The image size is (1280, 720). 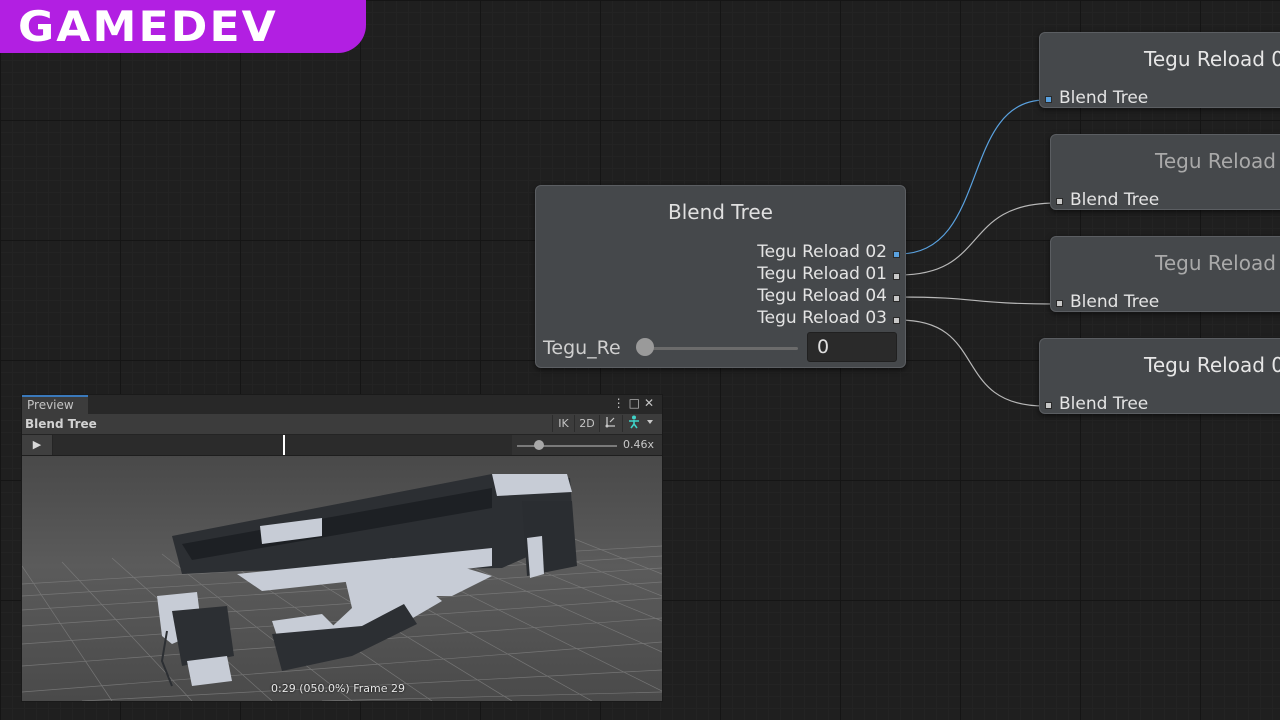 I want to click on output-label: Tegu Reload 02, so click(x=822, y=252).